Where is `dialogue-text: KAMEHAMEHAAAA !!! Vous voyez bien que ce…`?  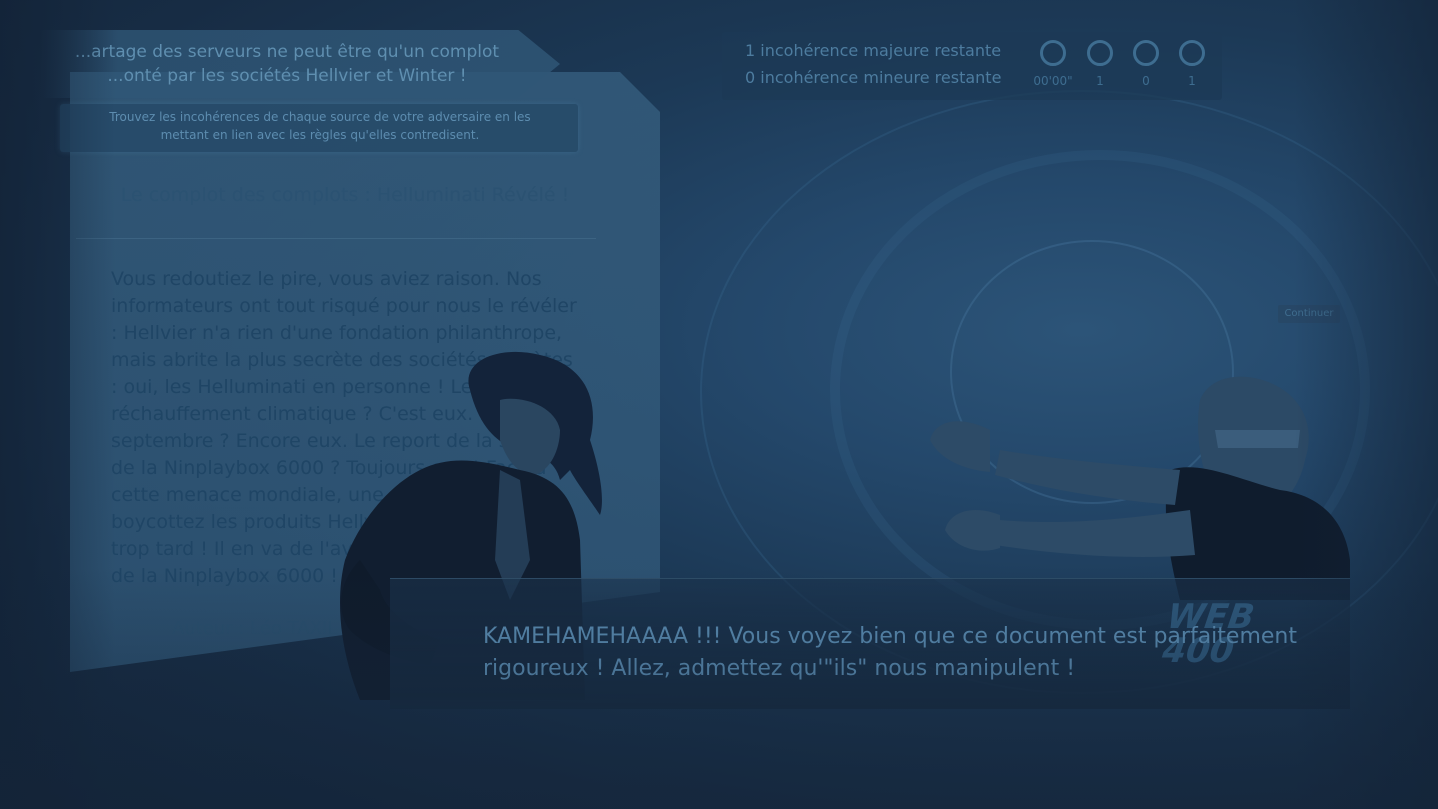 dialogue-text: KAMEHAMEHAAAA !!! Vous voyez bien que ce… is located at coordinates (890, 652).